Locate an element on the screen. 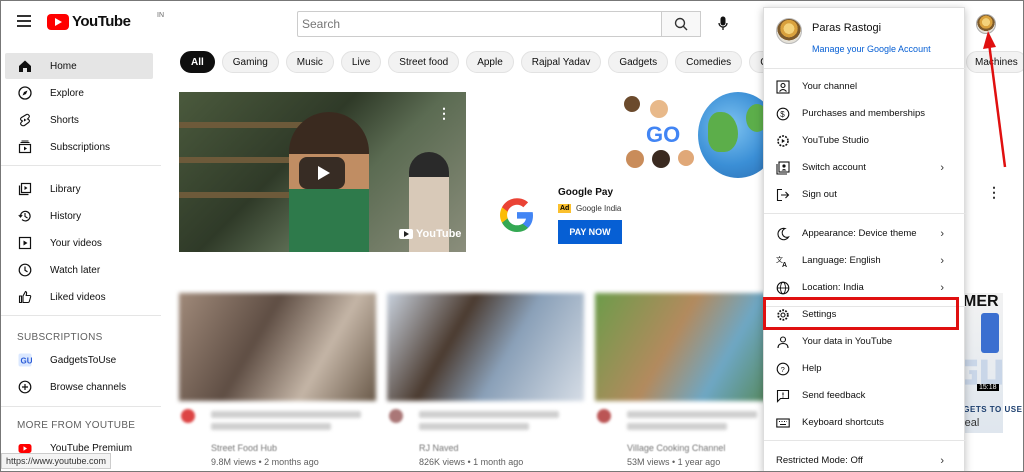 The width and height of the screenshot is (1024, 472). ad-title: Google Pay is located at coordinates (585, 192).